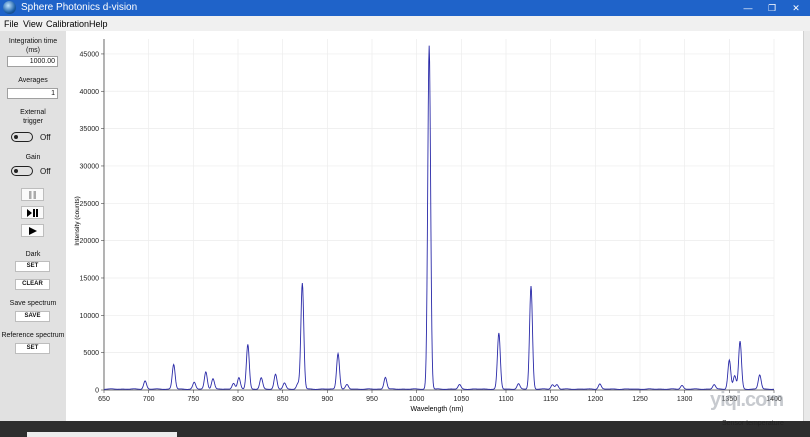 The width and height of the screenshot is (810, 437). Describe the element at coordinates (436, 409) in the screenshot. I see `x-axis-label: Wavelength (nm)` at that location.